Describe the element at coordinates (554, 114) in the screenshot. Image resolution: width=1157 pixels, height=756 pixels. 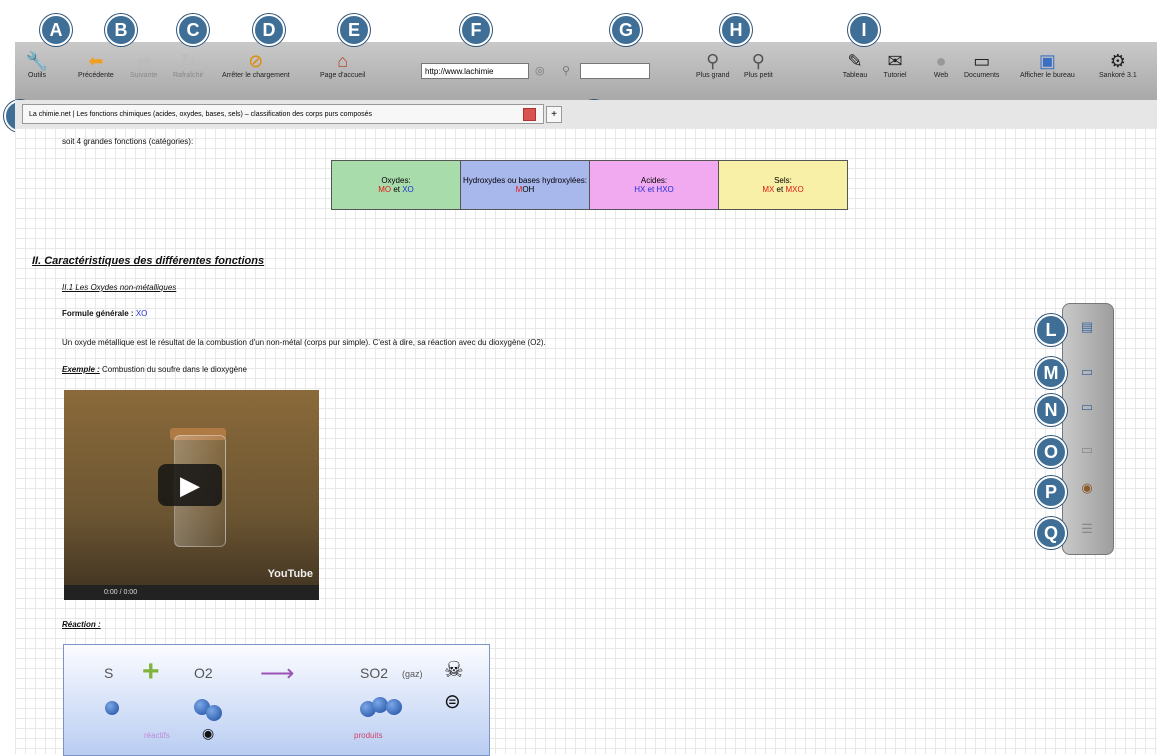
I see `new-tab-button: +` at that location.